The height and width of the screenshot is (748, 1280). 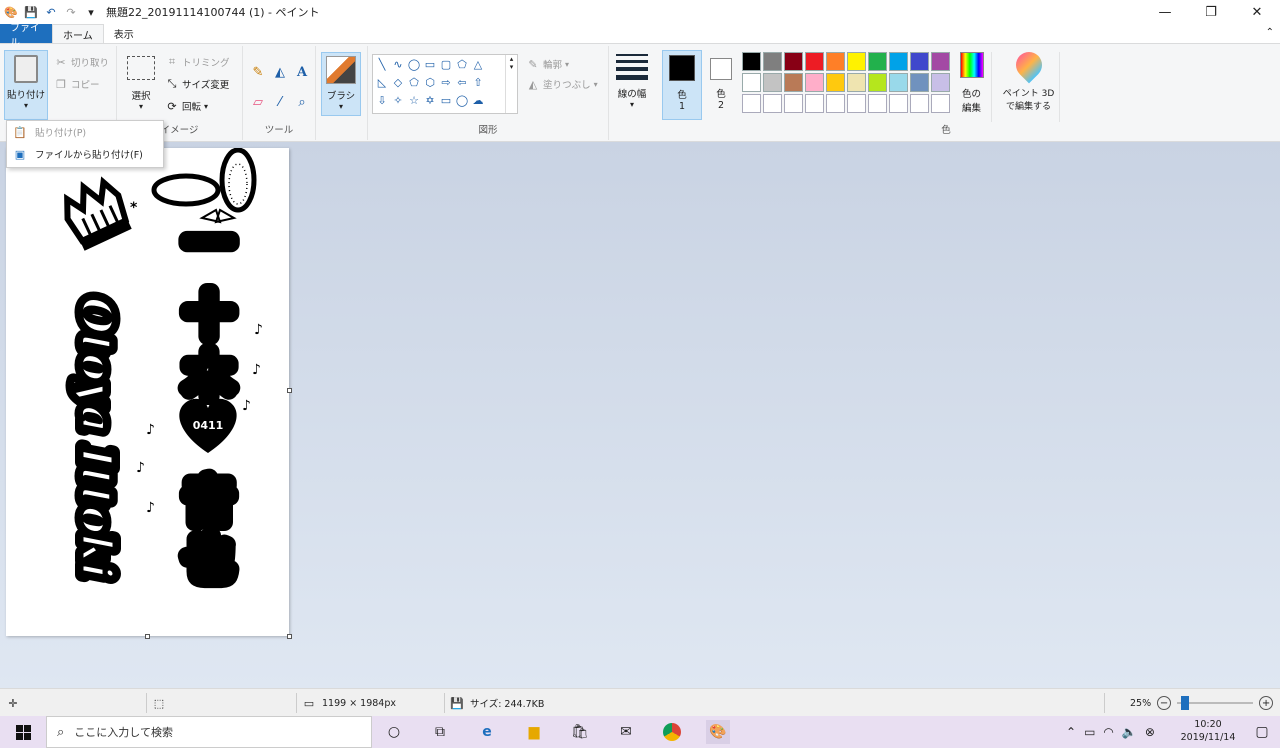 What do you see at coordinates (1270, 32) in the screenshot?
I see `ribbon-collapse-icon: ⌃` at bounding box center [1270, 32].